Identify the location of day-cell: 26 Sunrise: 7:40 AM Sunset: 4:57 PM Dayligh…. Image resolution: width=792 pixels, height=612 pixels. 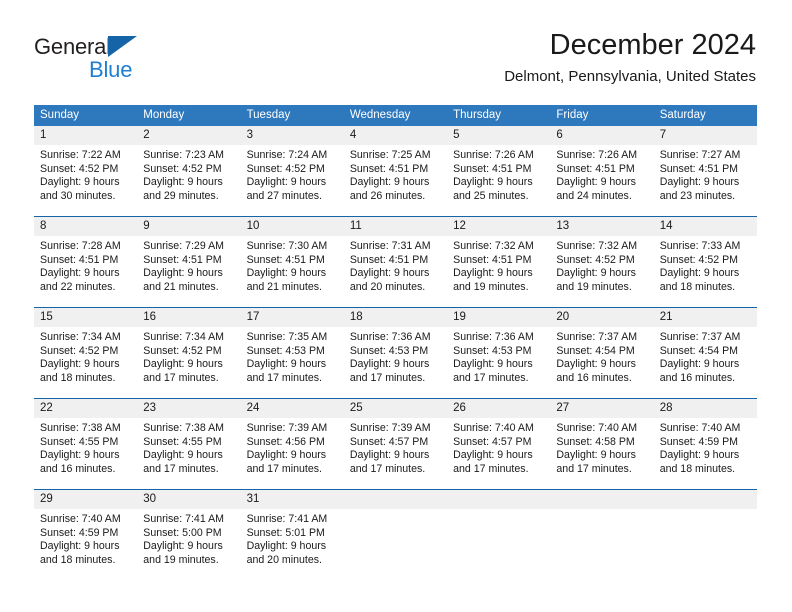
(499, 444).